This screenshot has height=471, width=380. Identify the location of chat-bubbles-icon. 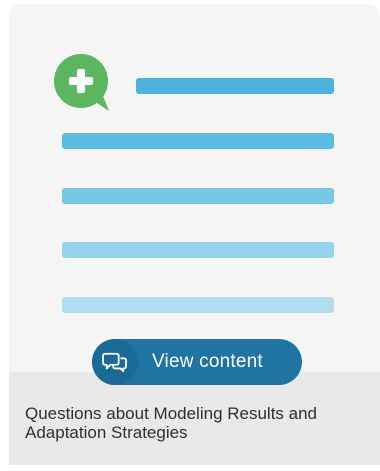
(115, 362).